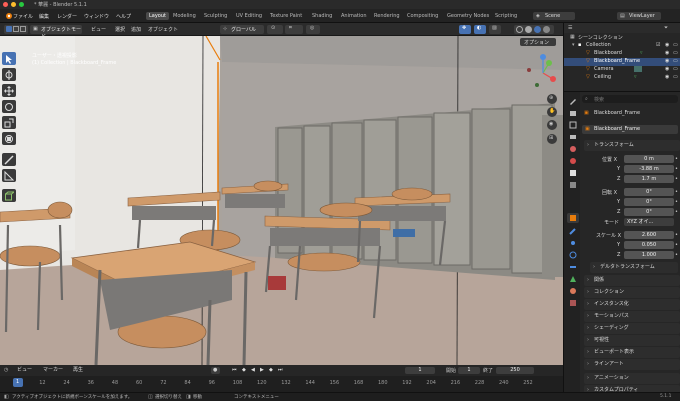  What do you see at coordinates (286, 16) in the screenshot?
I see `workspace-tab-texture-paint: Texture Paint` at bounding box center [286, 16].